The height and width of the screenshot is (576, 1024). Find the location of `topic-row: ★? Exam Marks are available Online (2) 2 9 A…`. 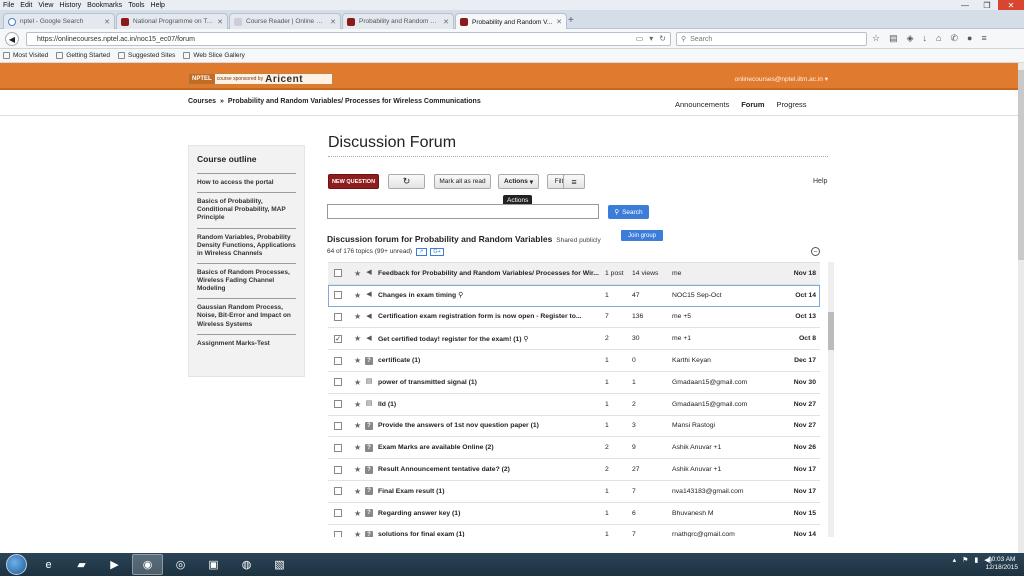

topic-row: ★? Exam Marks are available Online (2) 2 9 A… is located at coordinates (574, 448).